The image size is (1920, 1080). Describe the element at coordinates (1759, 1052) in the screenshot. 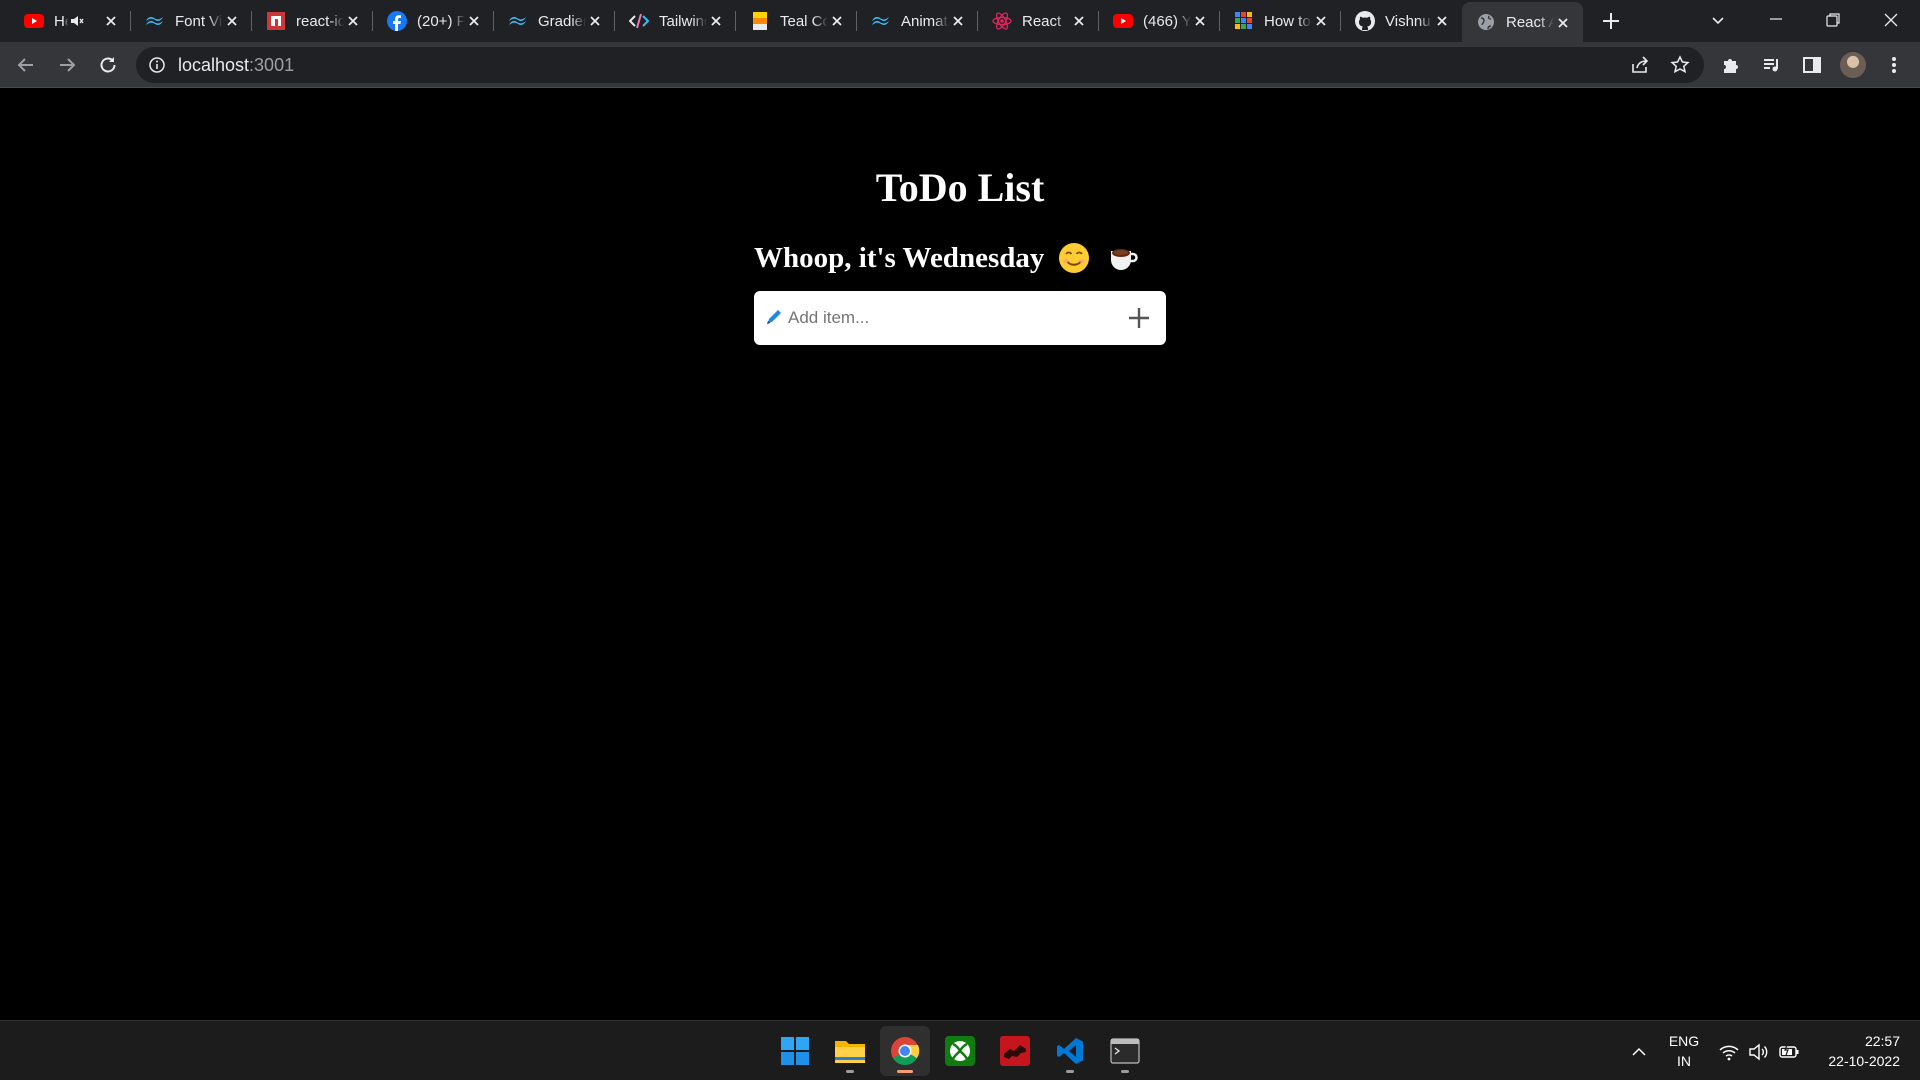

I see `volume-icon` at that location.